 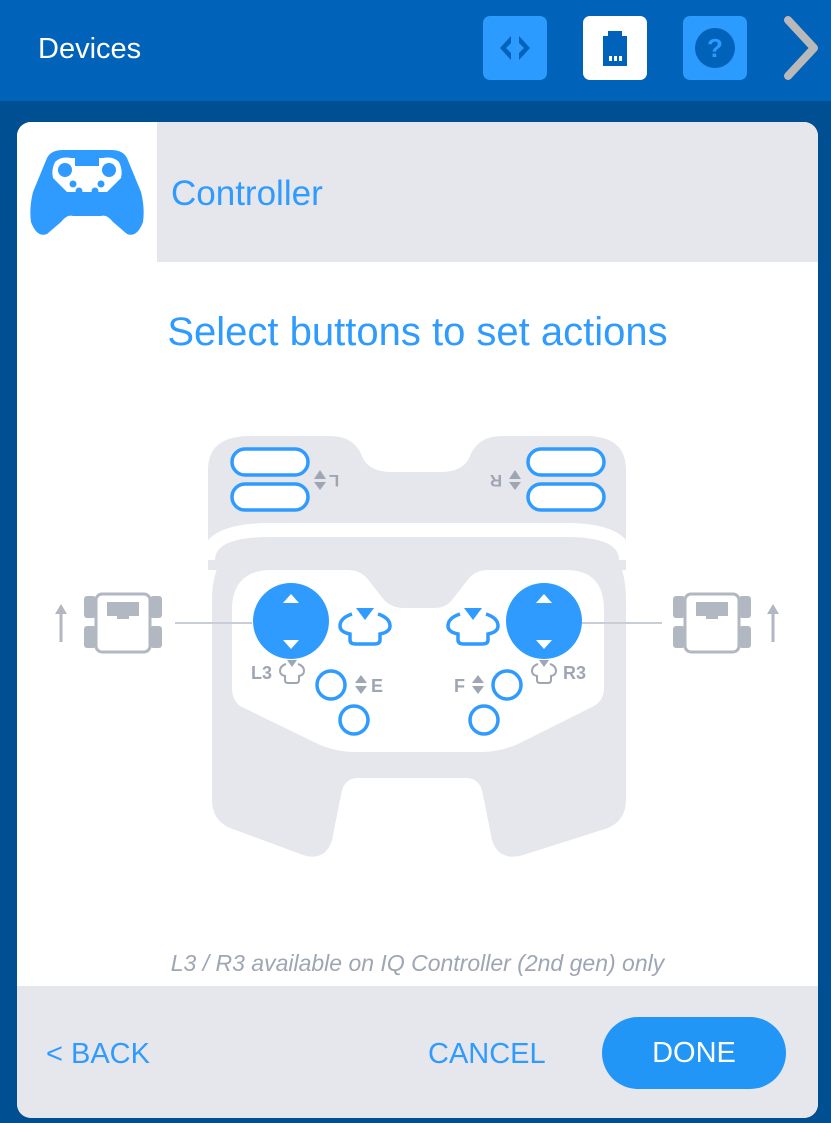 What do you see at coordinates (331, 685) in the screenshot?
I see `e-up-button` at bounding box center [331, 685].